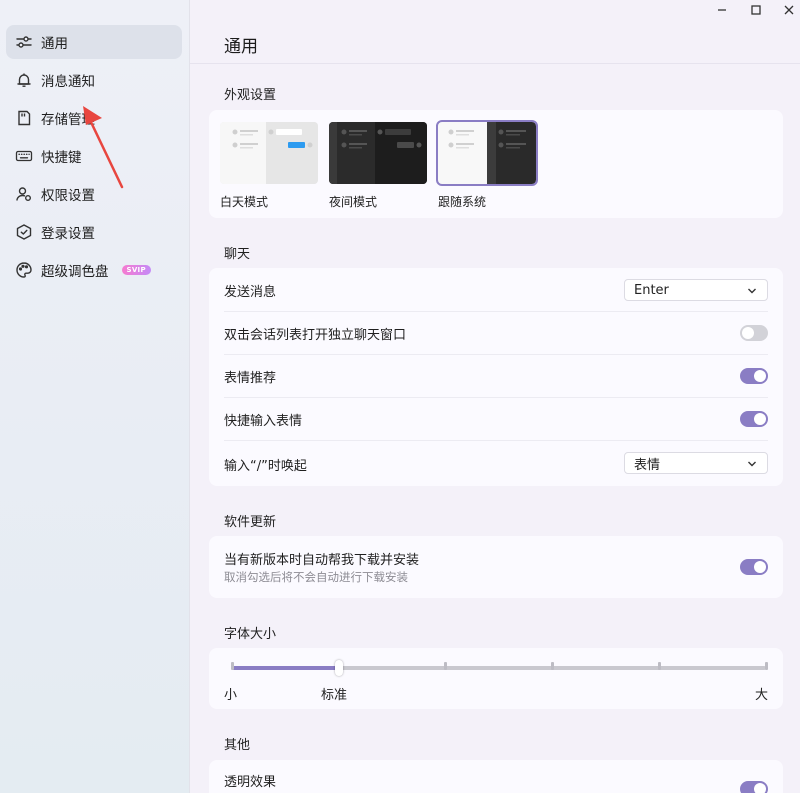  Describe the element at coordinates (250, 634) in the screenshot. I see `section-title-font-size: 字体大小` at that location.